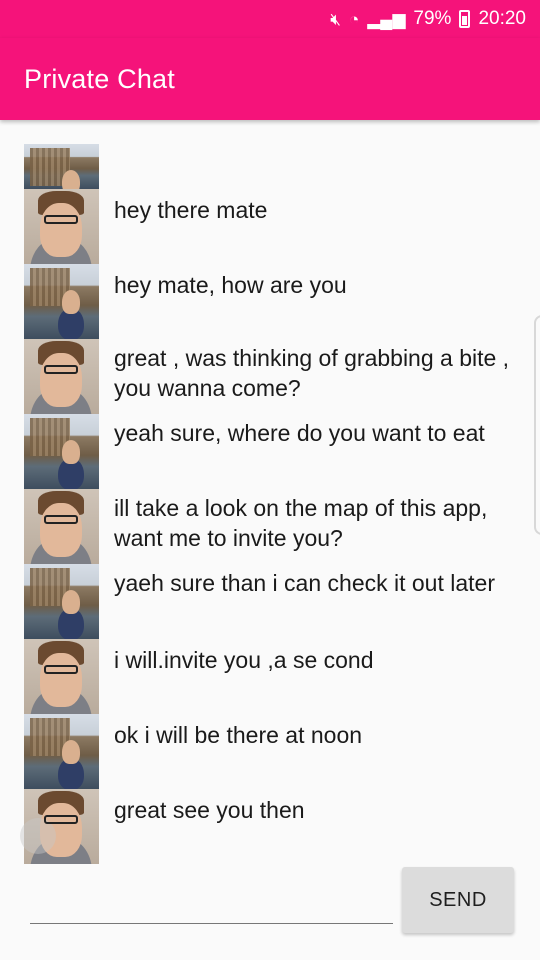  Describe the element at coordinates (269, 451) in the screenshot. I see `message-row: yeah sure, where do you want to eat` at that location.